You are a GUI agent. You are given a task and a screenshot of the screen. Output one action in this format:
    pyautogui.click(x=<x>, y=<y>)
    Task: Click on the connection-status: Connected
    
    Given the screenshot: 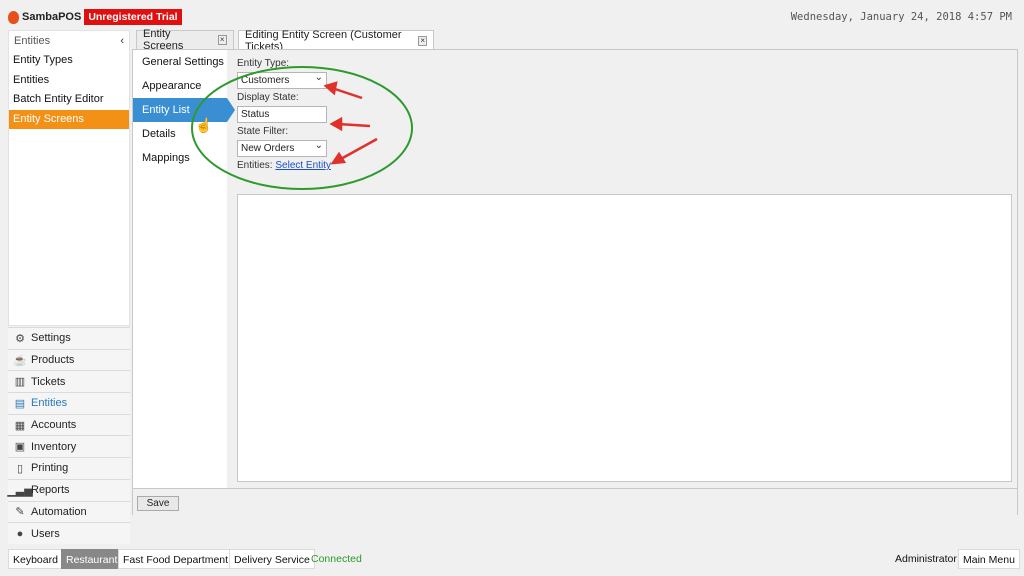 What is the action you would take?
    pyautogui.click(x=336, y=559)
    